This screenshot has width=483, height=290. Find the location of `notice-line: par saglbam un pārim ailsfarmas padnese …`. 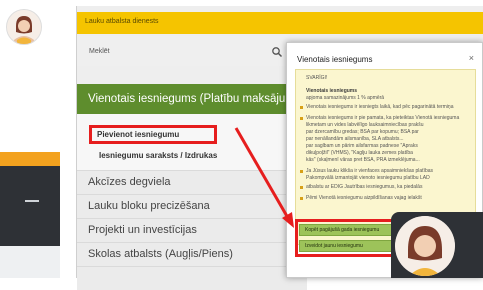

notice-line: par saglbam un pārim ailsfarmas padnese … is located at coordinates (362, 146).